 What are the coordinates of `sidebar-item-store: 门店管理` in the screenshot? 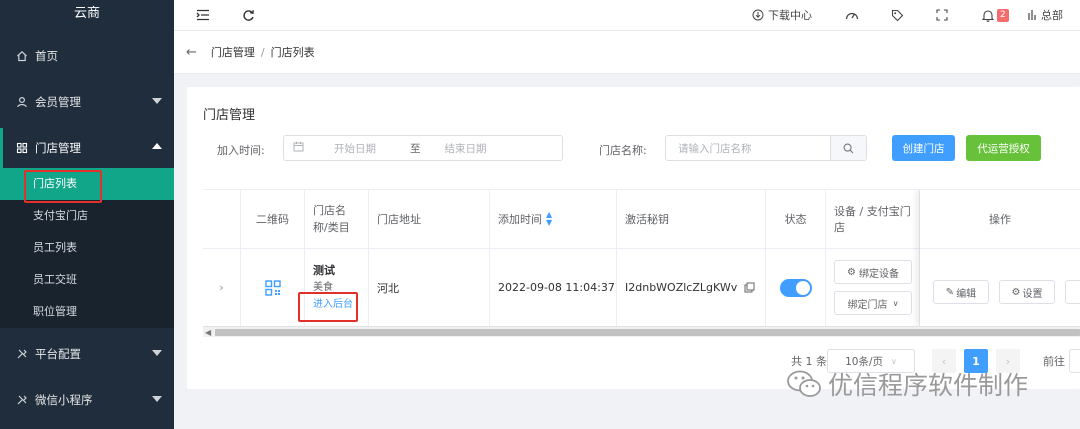 It's located at (87, 148).